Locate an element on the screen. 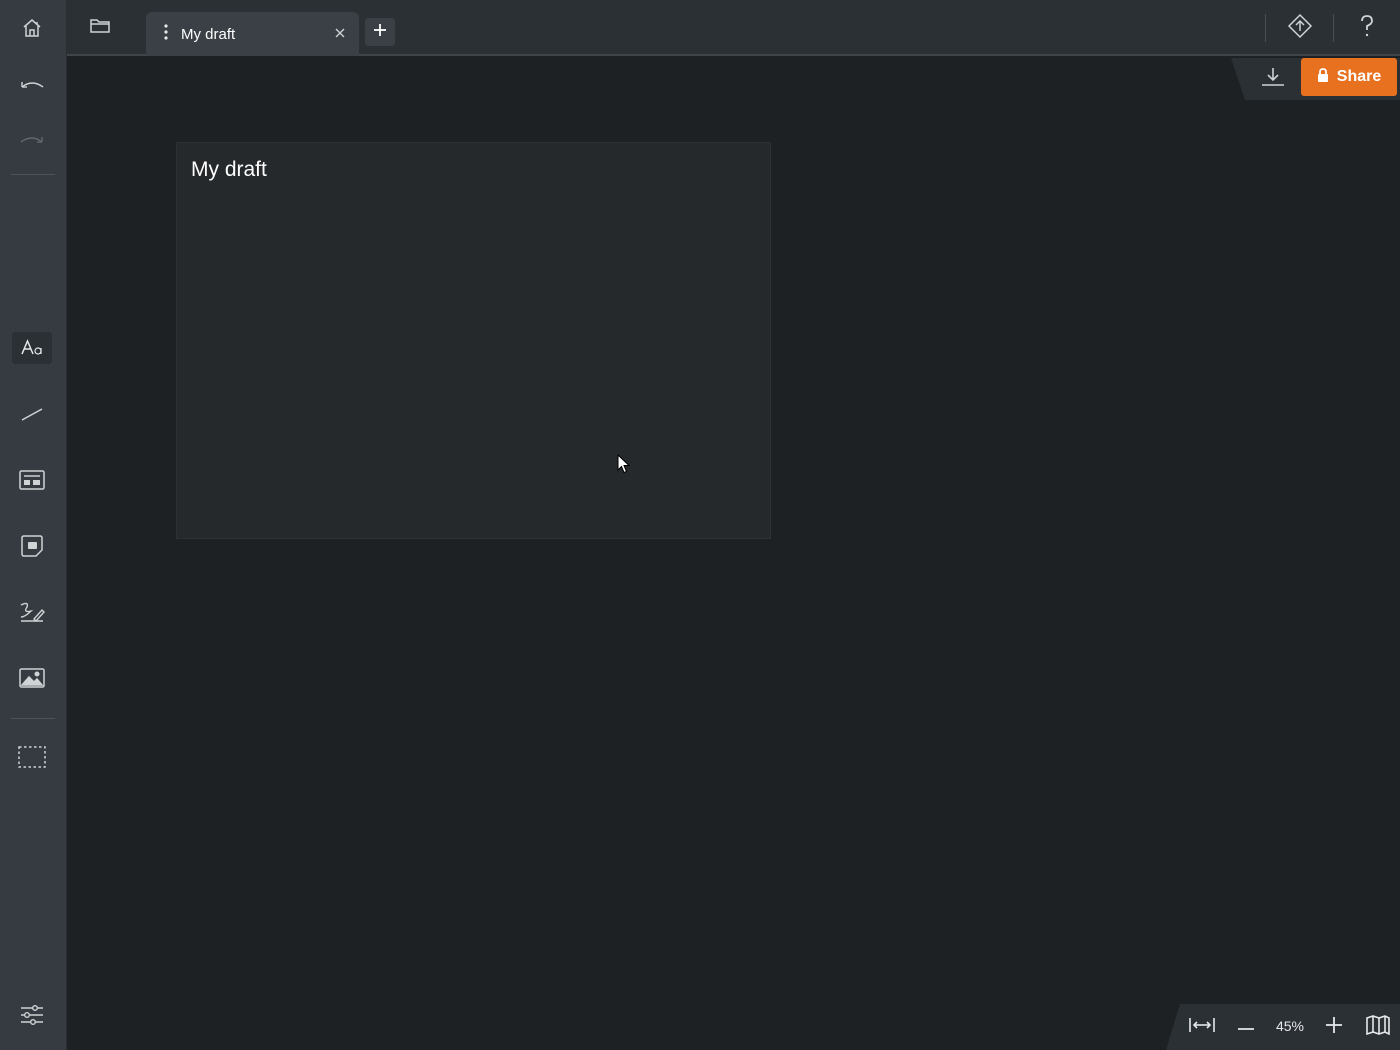 The width and height of the screenshot is (1400, 1050). board-title: My draft is located at coordinates (229, 170).